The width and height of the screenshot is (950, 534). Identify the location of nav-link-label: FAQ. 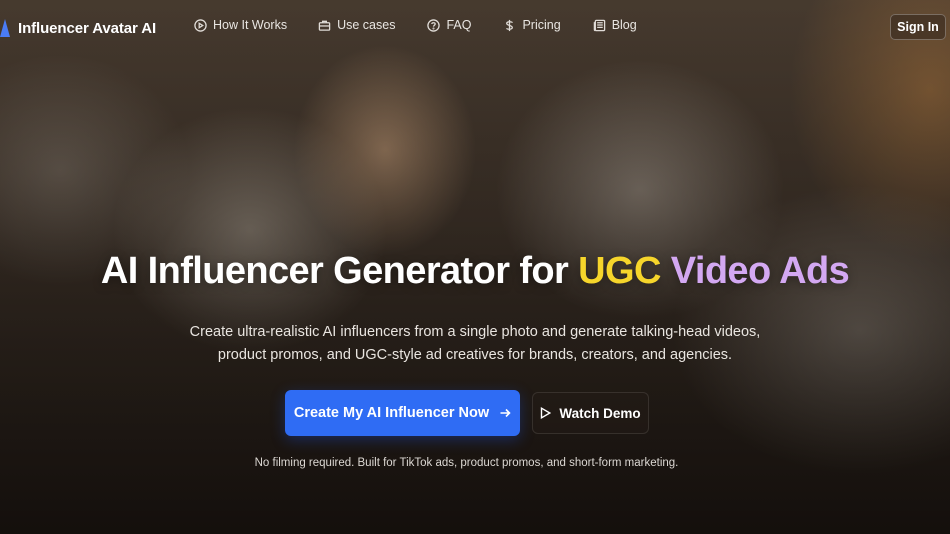
(459, 25).